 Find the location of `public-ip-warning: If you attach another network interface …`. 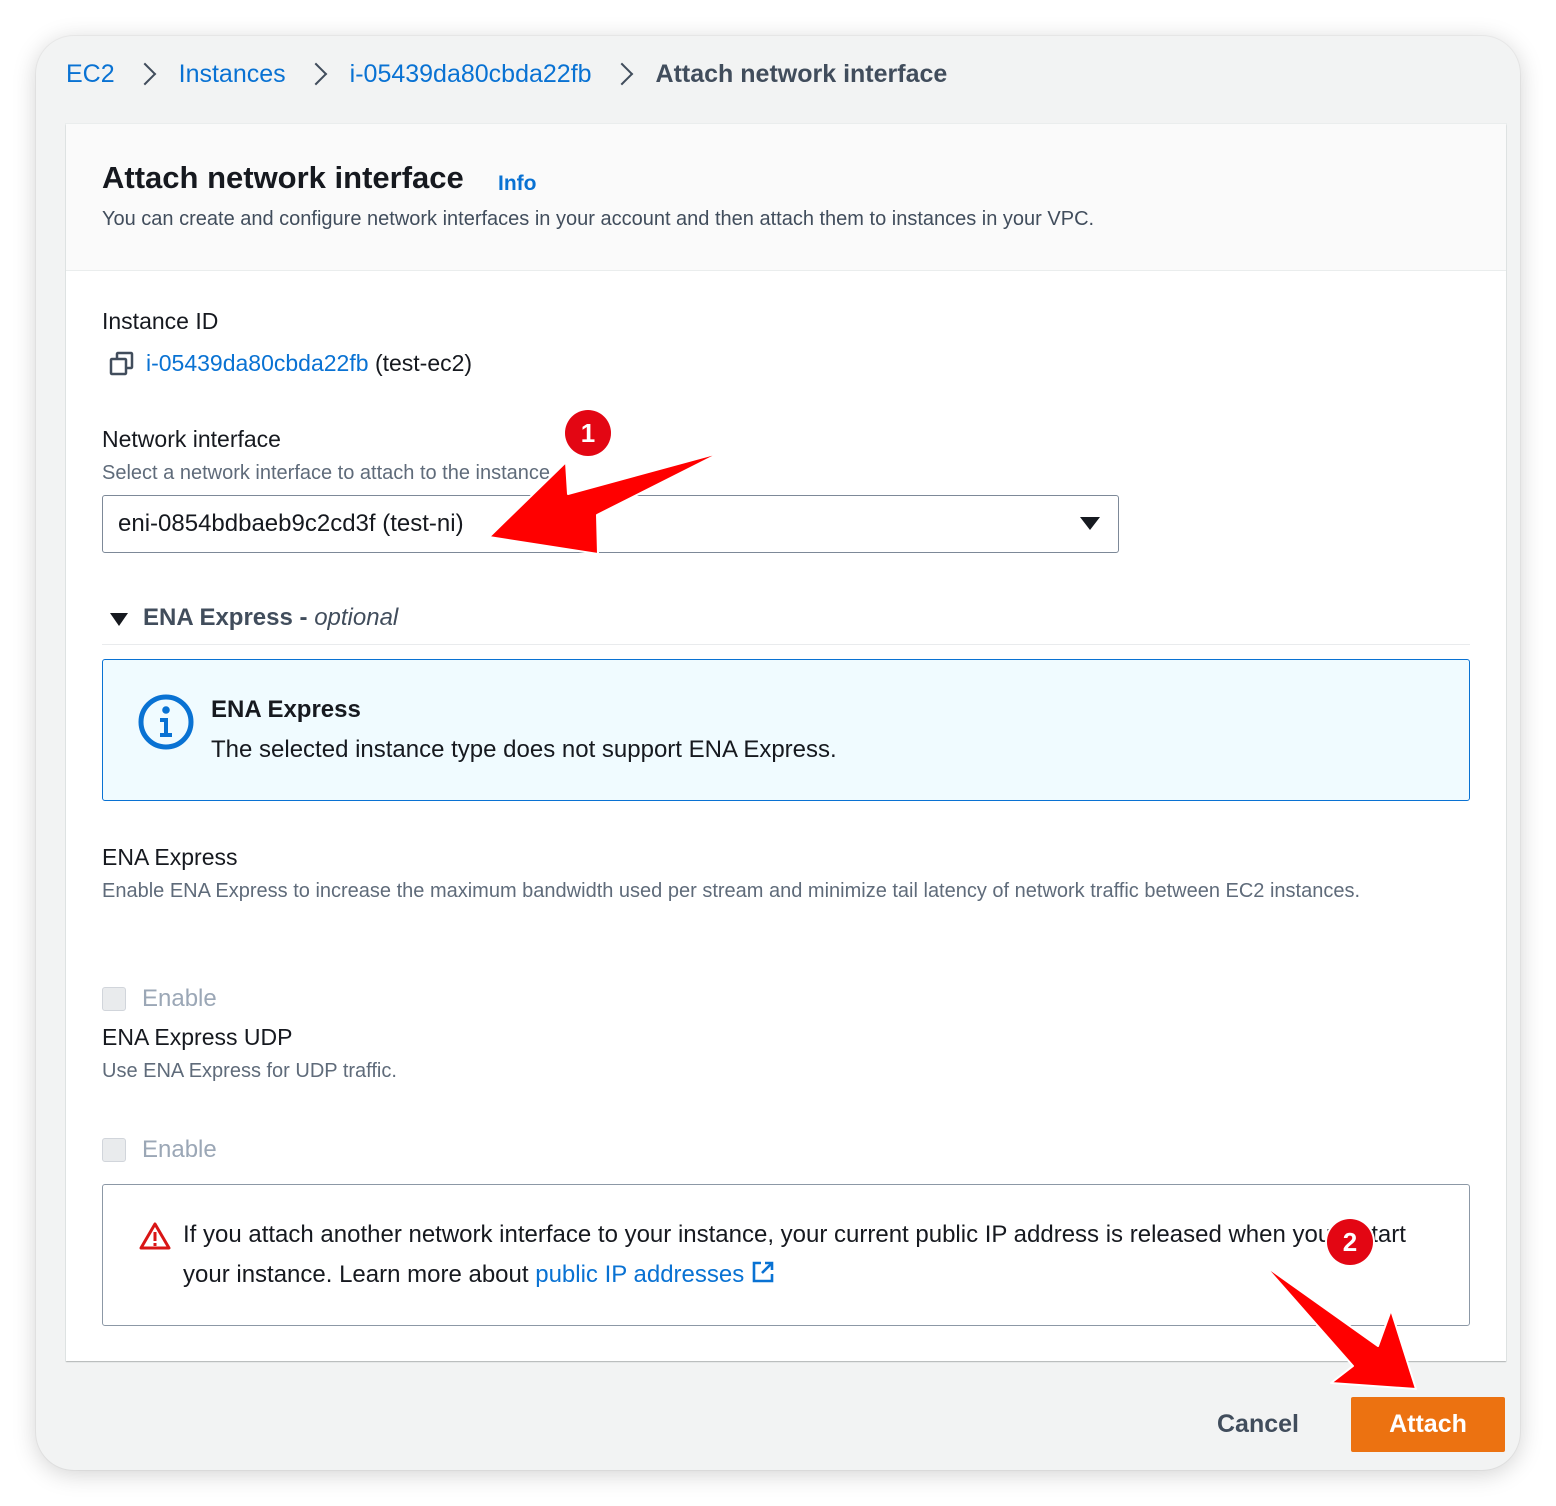

public-ip-warning: If you attach another network interface … is located at coordinates (786, 1255).